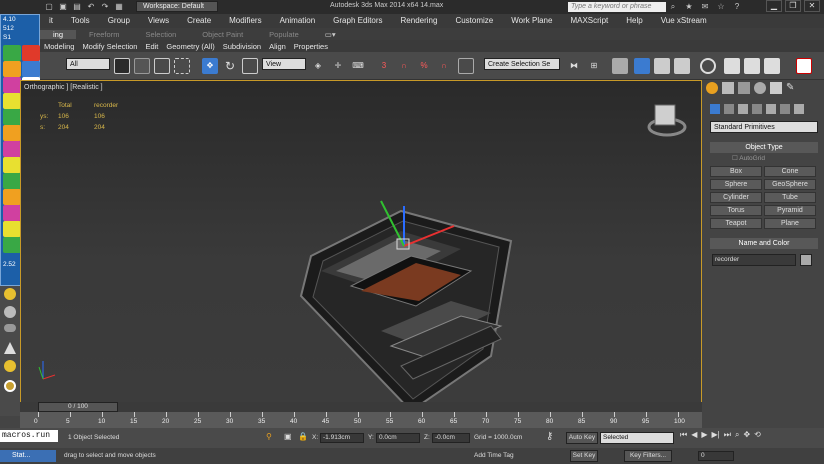 This screenshot has height=464, width=824. What do you see at coordinates (752, 66) in the screenshot?
I see `rendered-frame-icon` at bounding box center [752, 66].